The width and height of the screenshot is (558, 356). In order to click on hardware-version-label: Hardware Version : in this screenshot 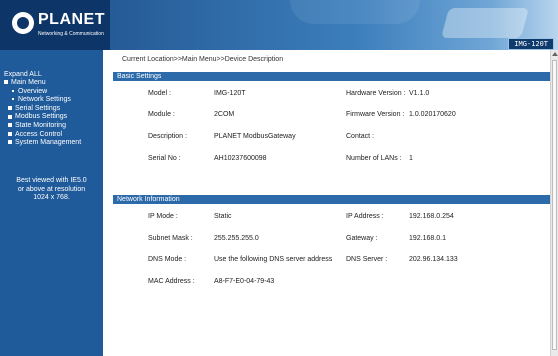, I will do `click(376, 93)`.